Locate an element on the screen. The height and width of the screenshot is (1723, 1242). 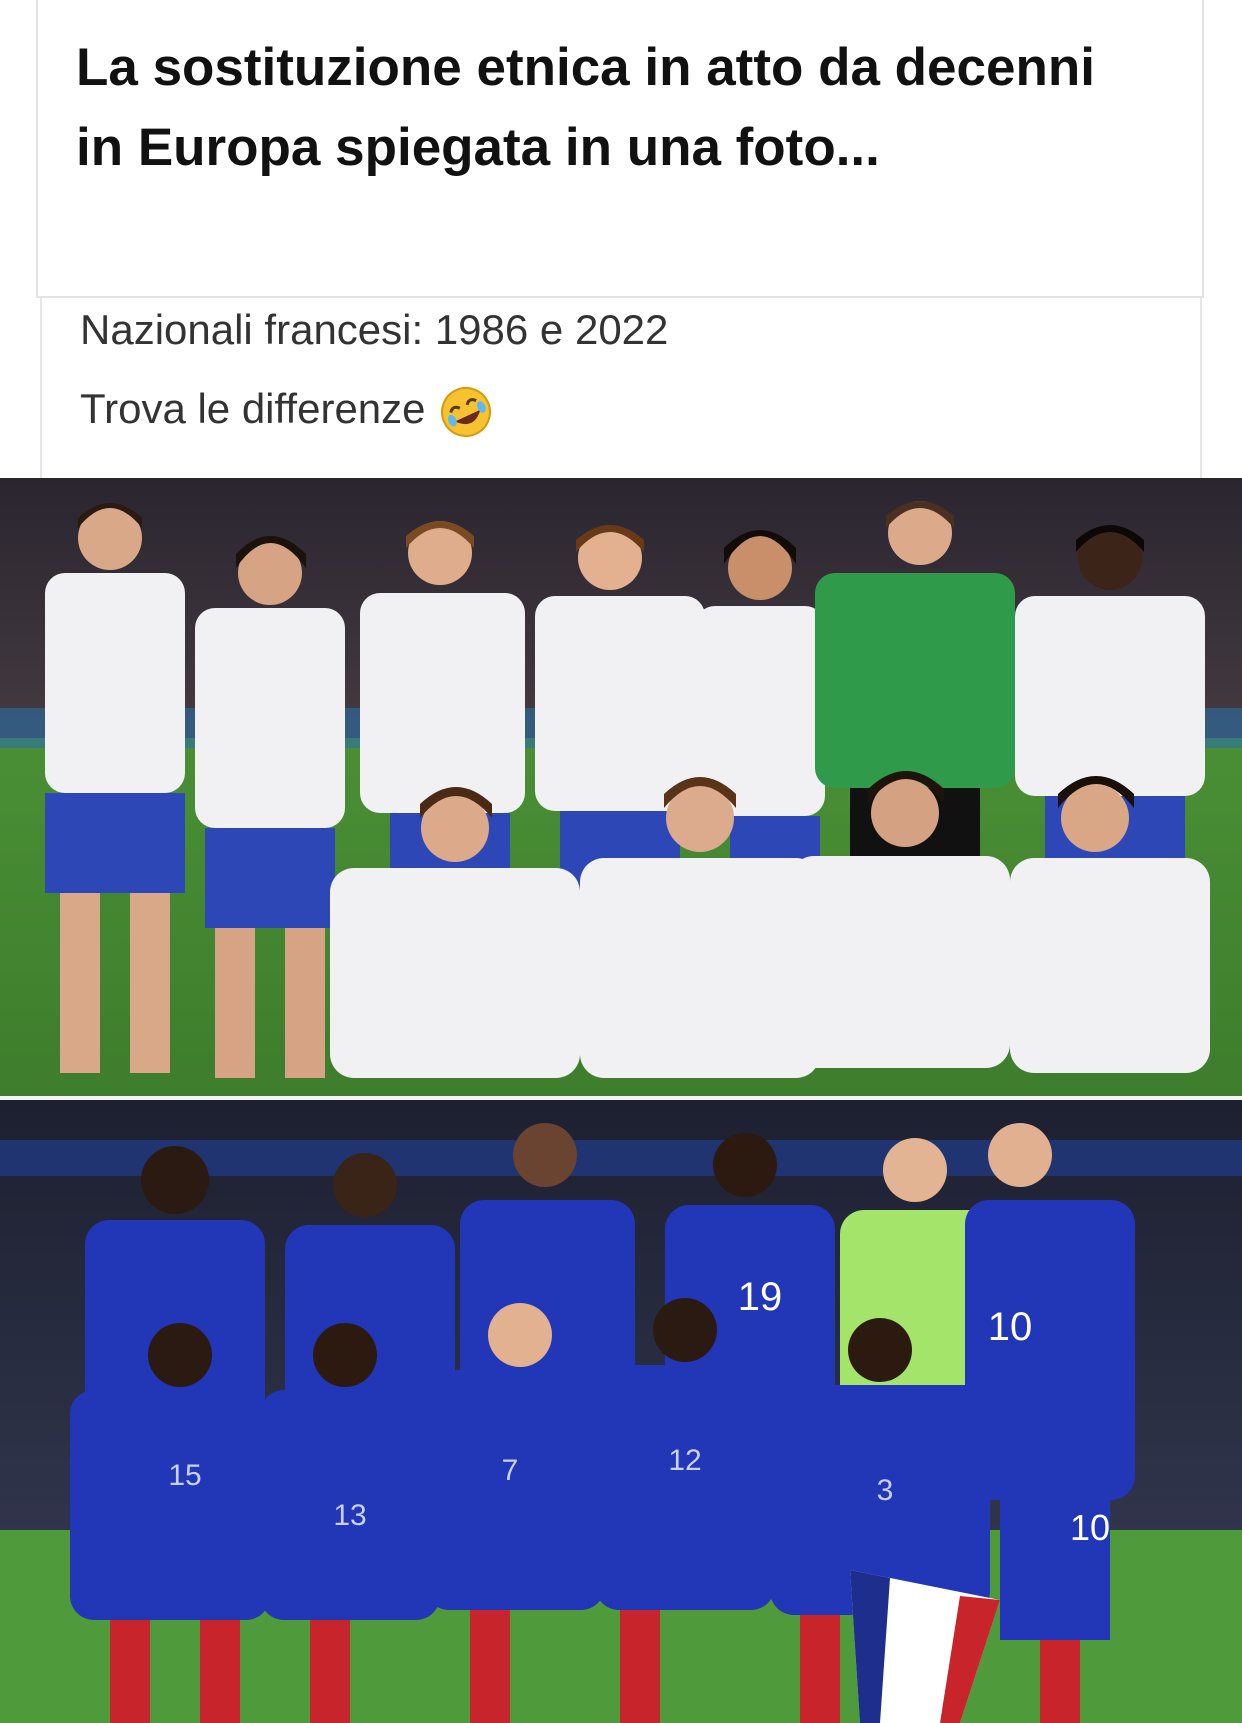
subtitle-line-2: Trova le differenze is located at coordinates (287, 412).